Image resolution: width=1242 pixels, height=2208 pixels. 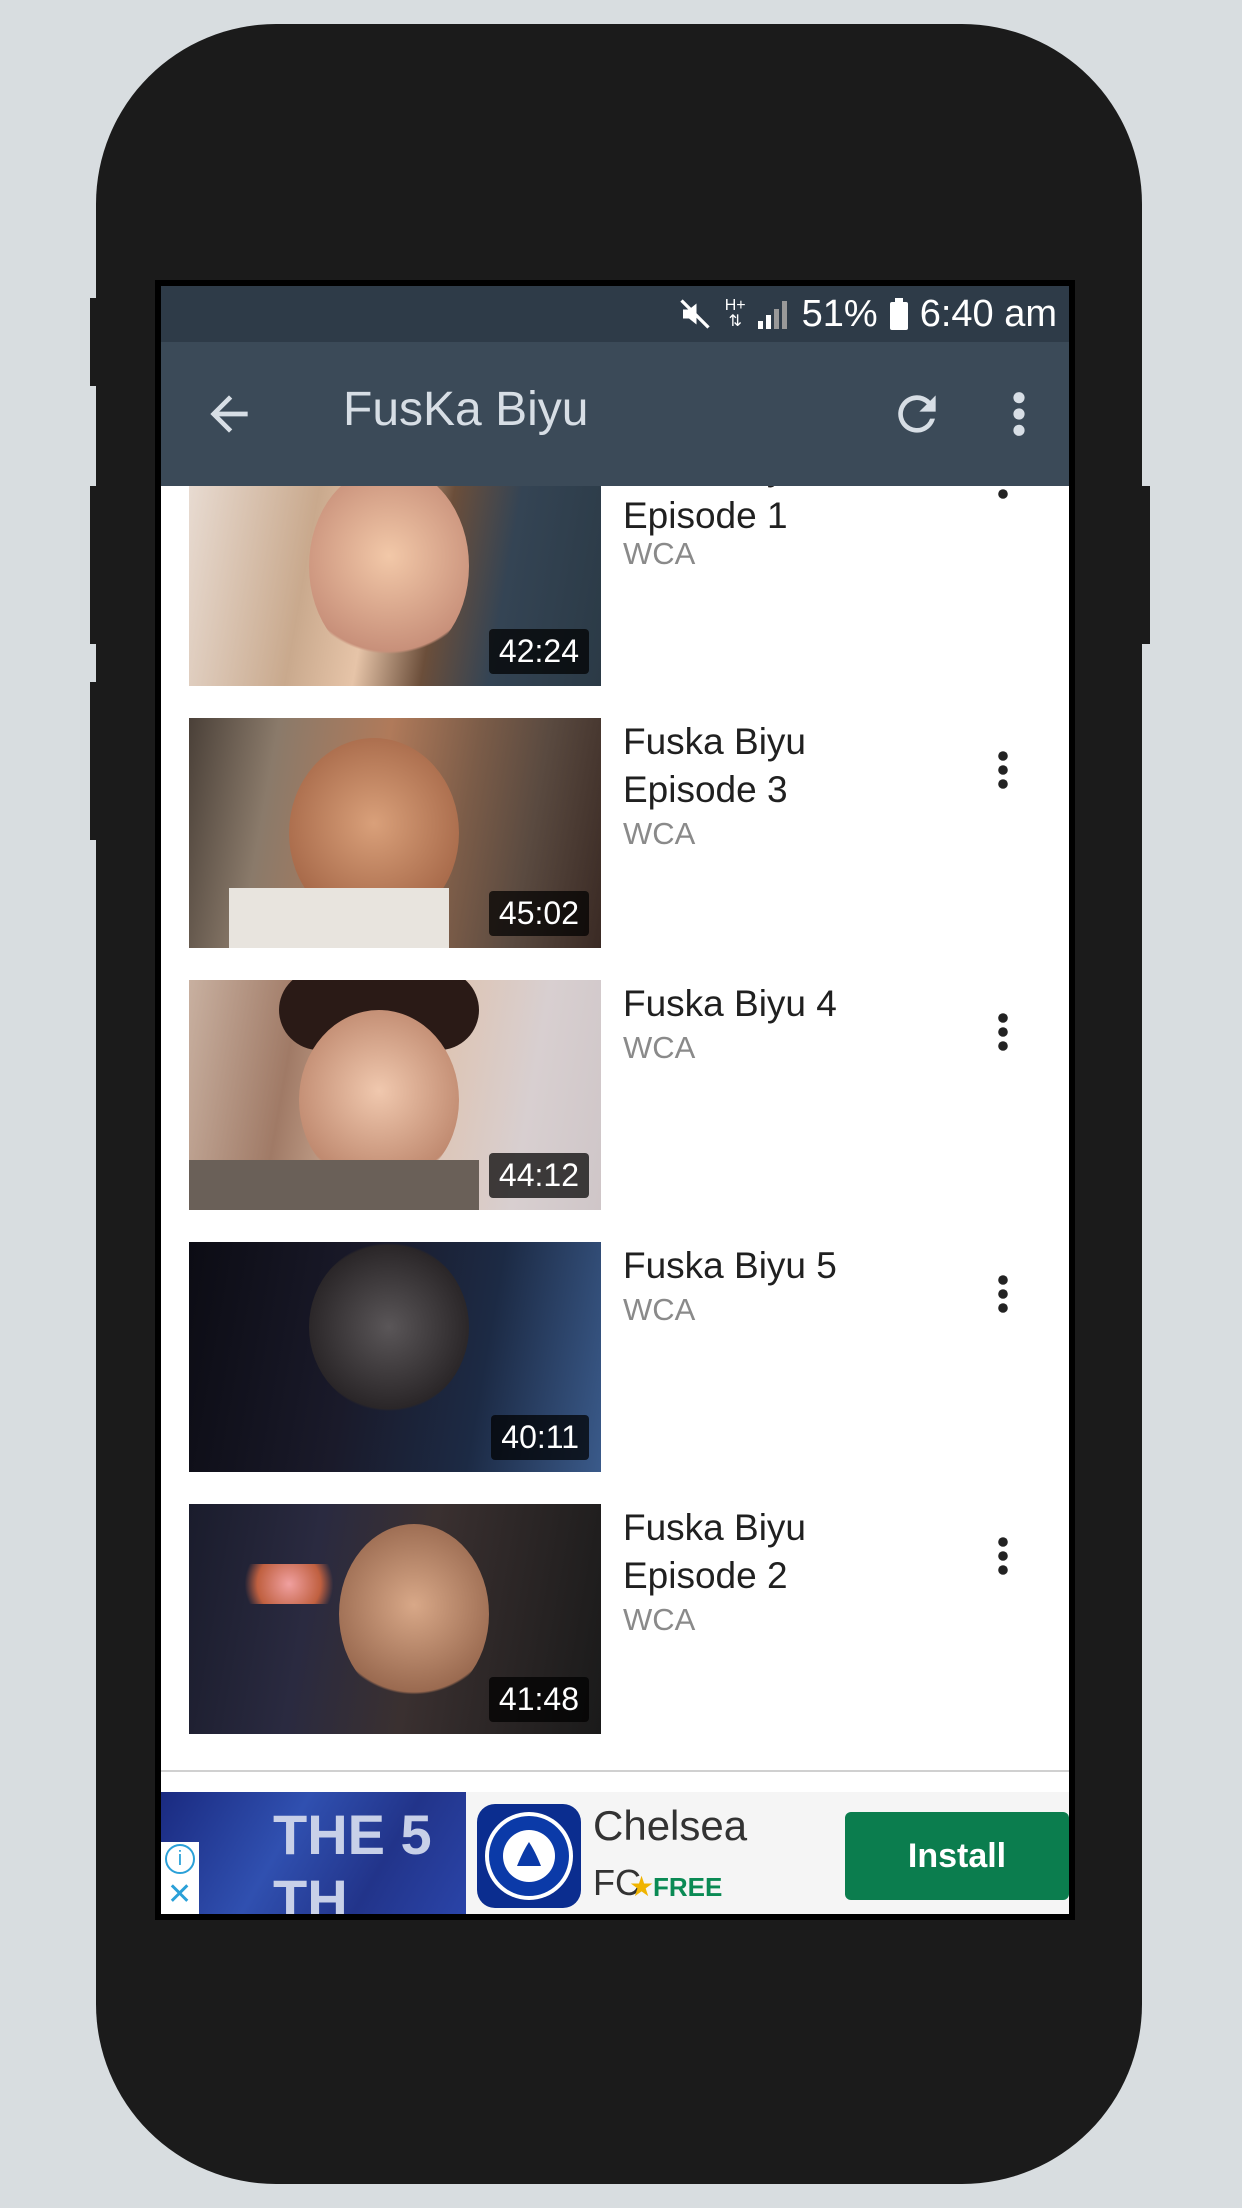 I want to click on video-thumbnail: 44:12, so click(x=395, y=1095).